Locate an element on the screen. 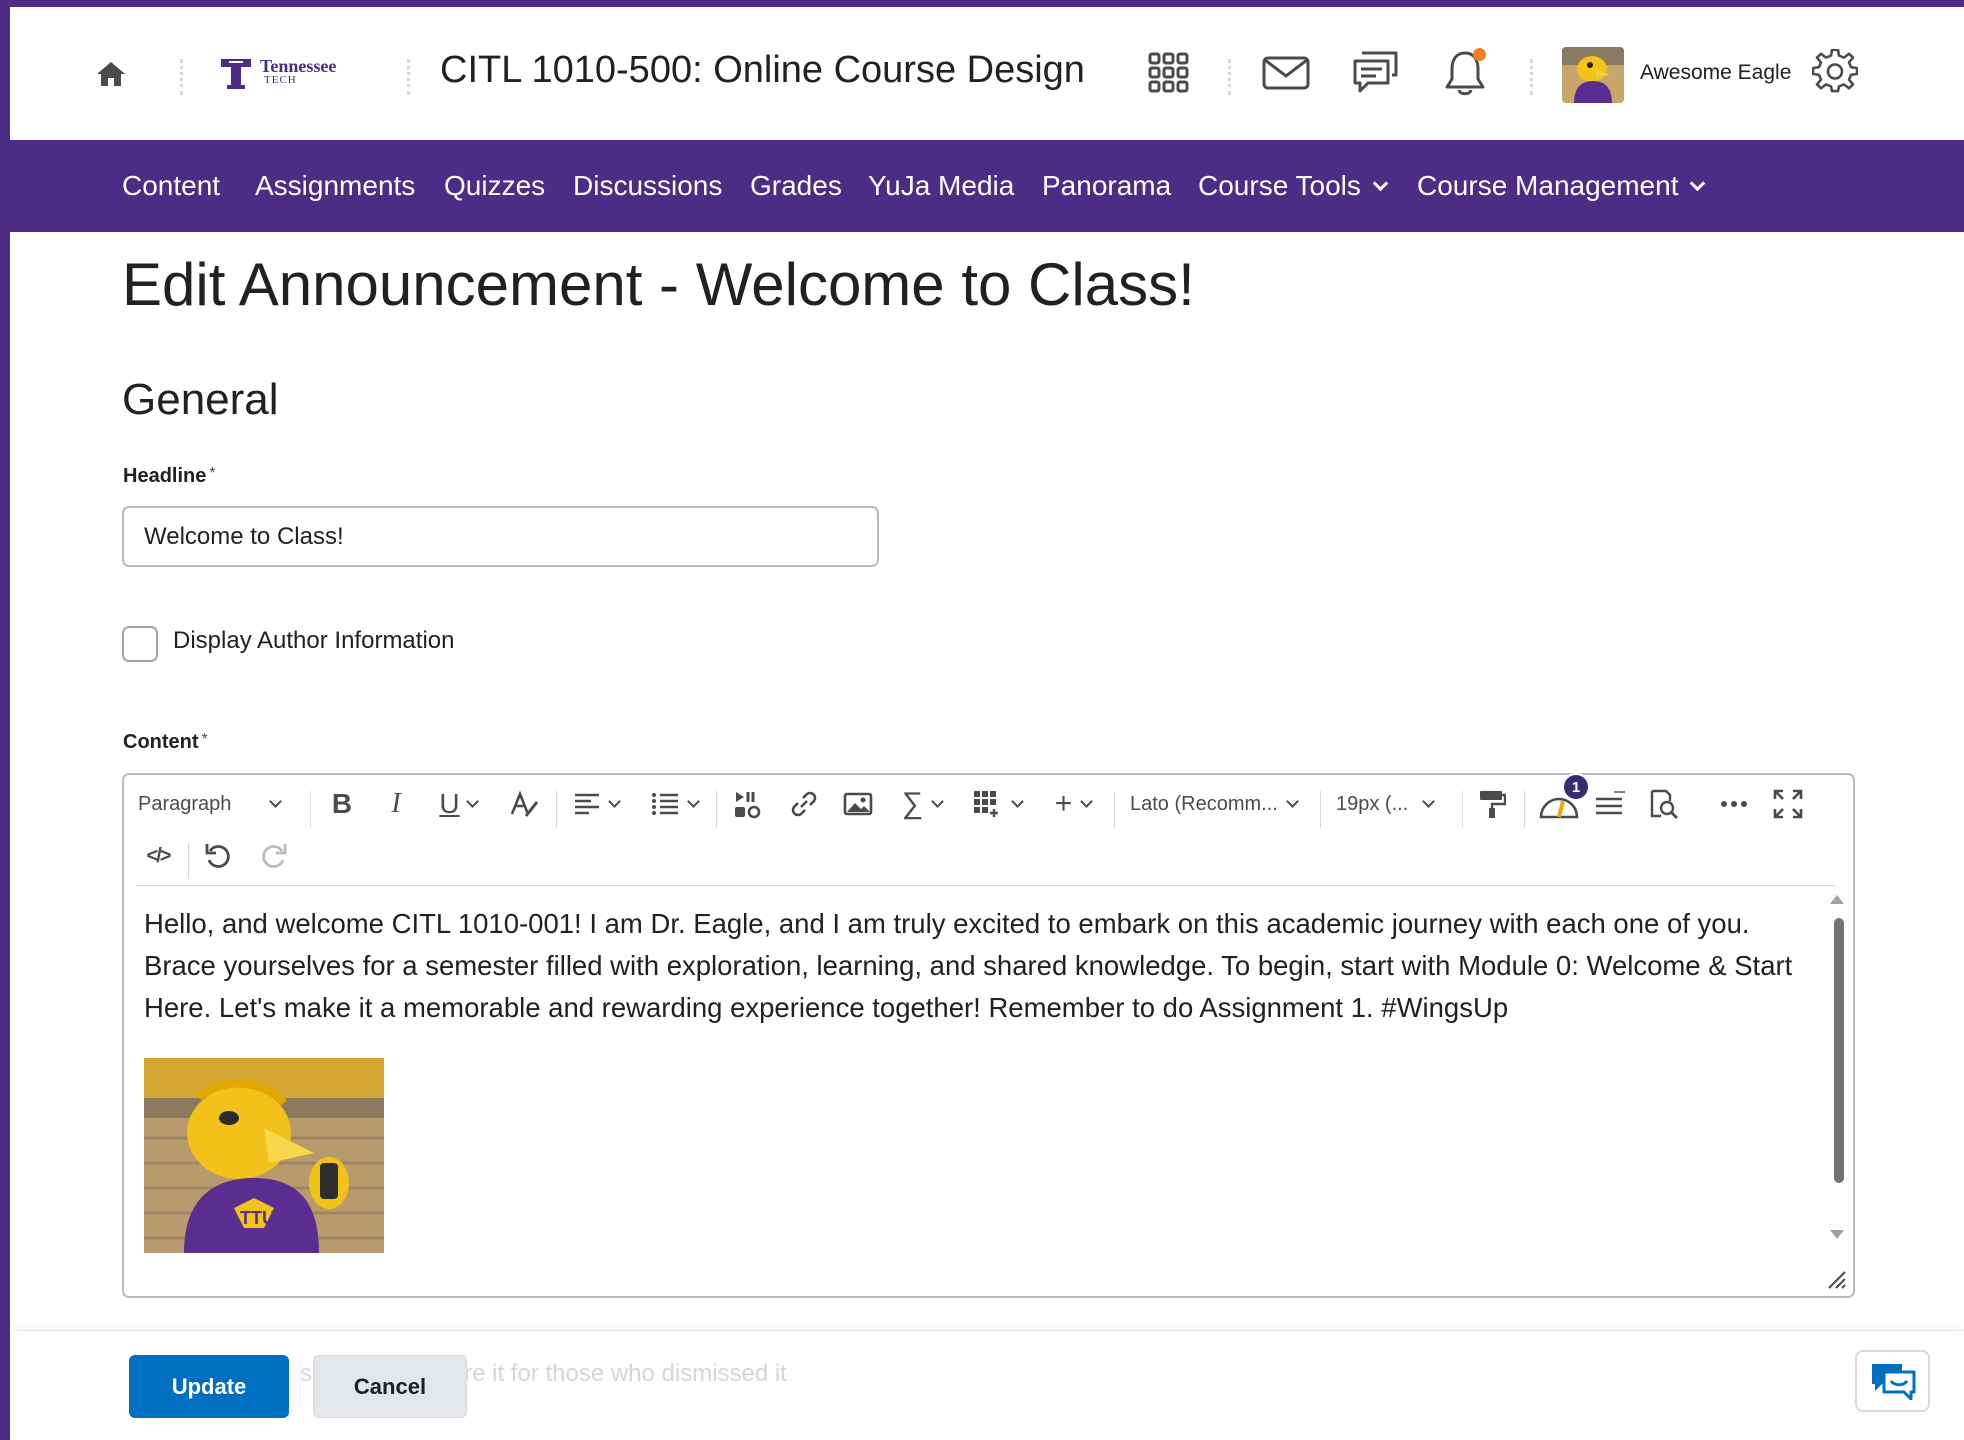 The image size is (1964, 1440). nav-assignments: Assignments is located at coordinates (335, 186).